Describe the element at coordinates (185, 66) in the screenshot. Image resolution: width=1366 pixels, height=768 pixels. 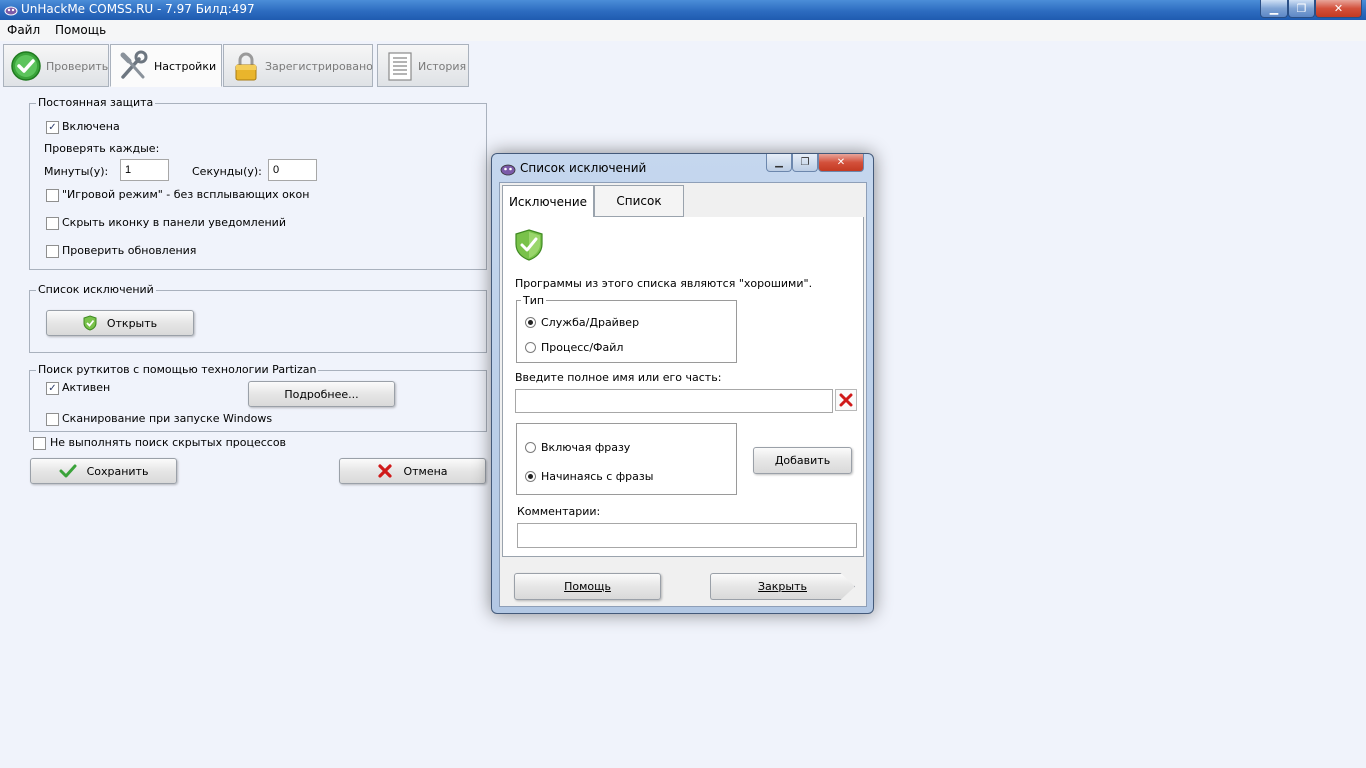
I see `tab-settings-label: Настройки` at that location.